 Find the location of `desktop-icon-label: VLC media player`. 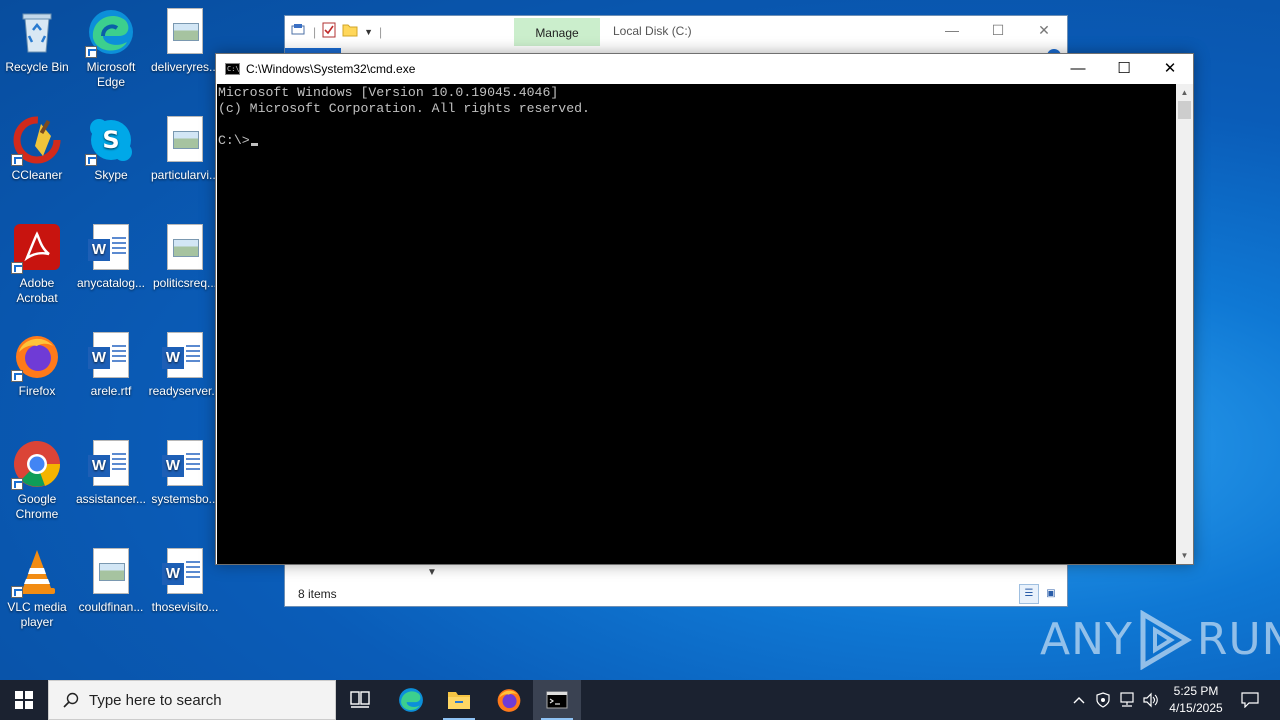

desktop-icon-label: VLC media player is located at coordinates (37, 614).